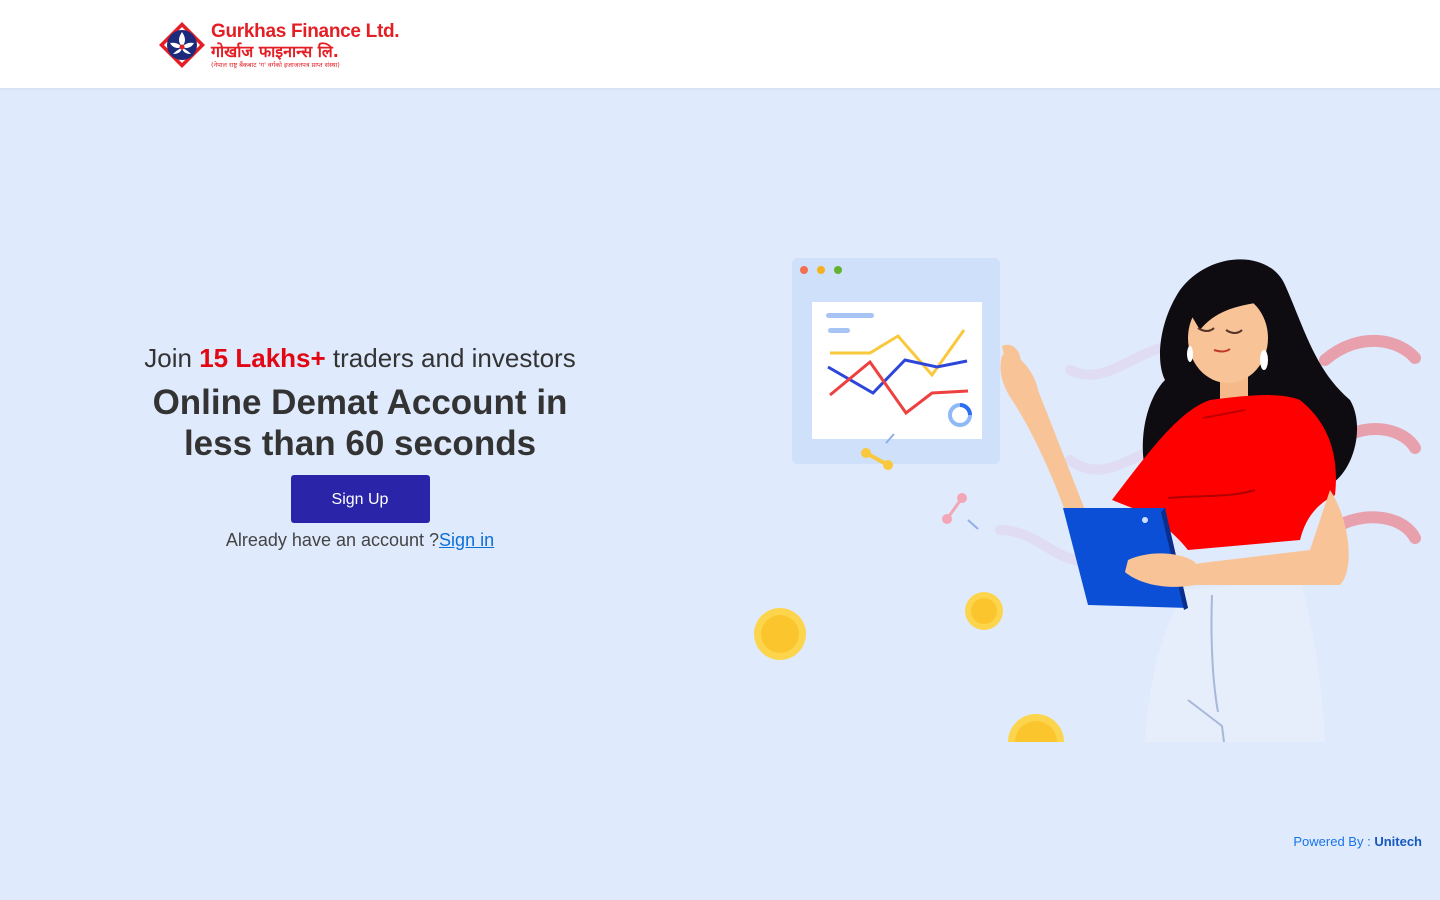 Image resolution: width=1440 pixels, height=900 pixels. I want to click on powered-label: Powered By :, so click(1334, 841).